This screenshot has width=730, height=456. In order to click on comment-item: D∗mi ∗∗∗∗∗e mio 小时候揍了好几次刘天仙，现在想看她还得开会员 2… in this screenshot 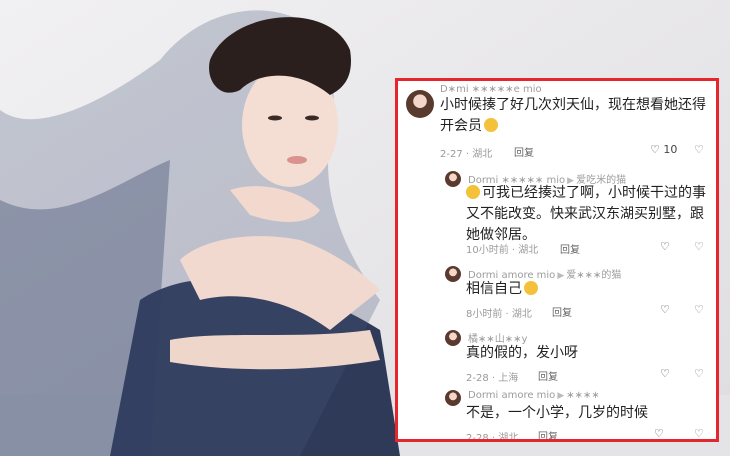, I will do `click(557, 121)`.